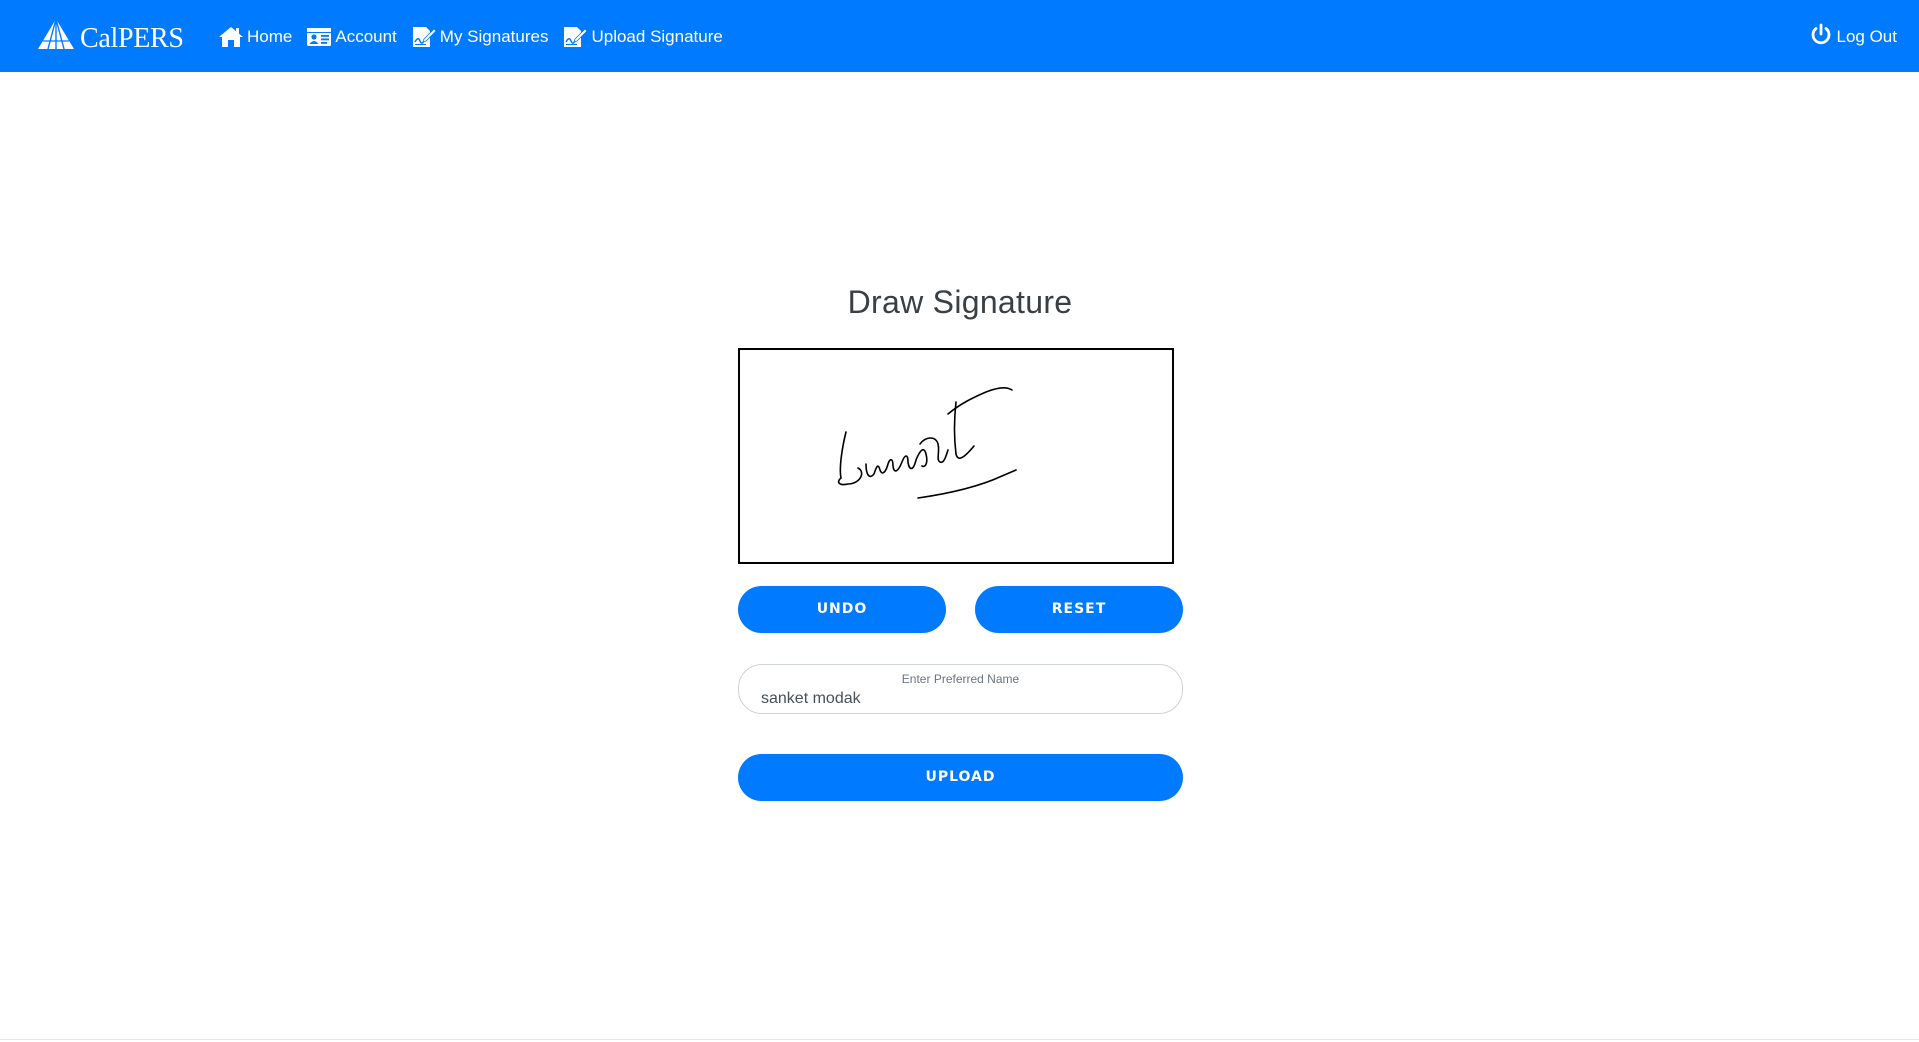 The width and height of the screenshot is (1919, 1042). I want to click on nav-my-signatures-label: My Signatures, so click(494, 36).